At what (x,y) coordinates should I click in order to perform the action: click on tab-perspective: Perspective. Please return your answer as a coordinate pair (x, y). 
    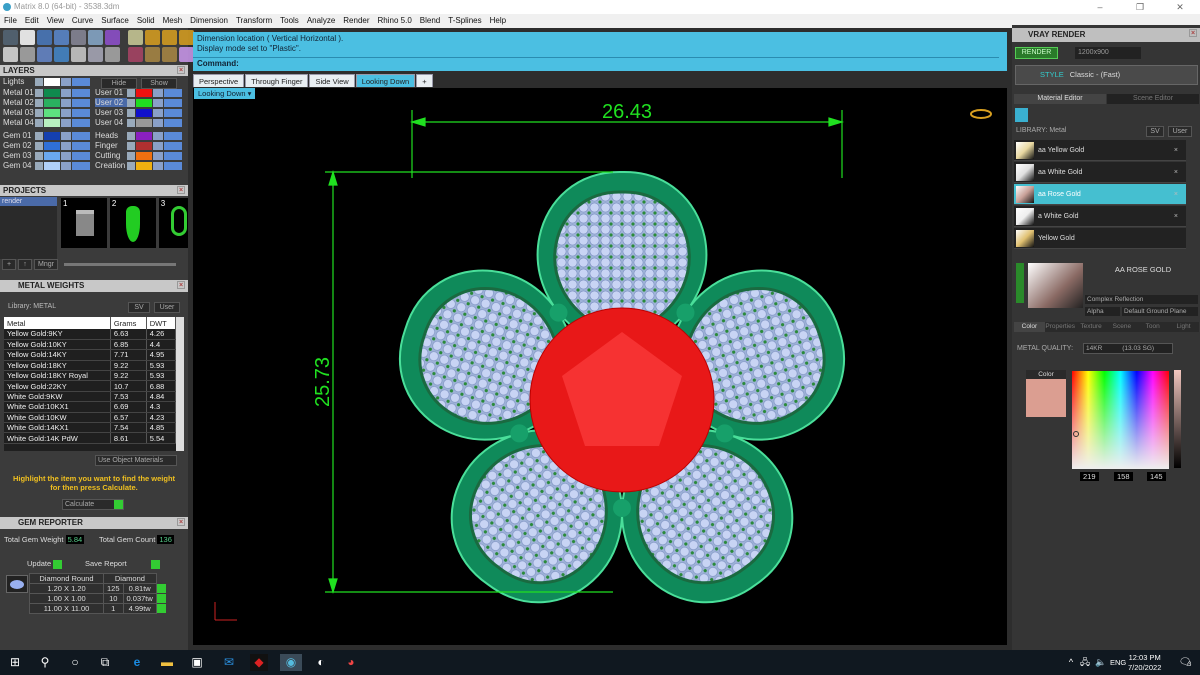
    Looking at the image, I should click on (219, 80).